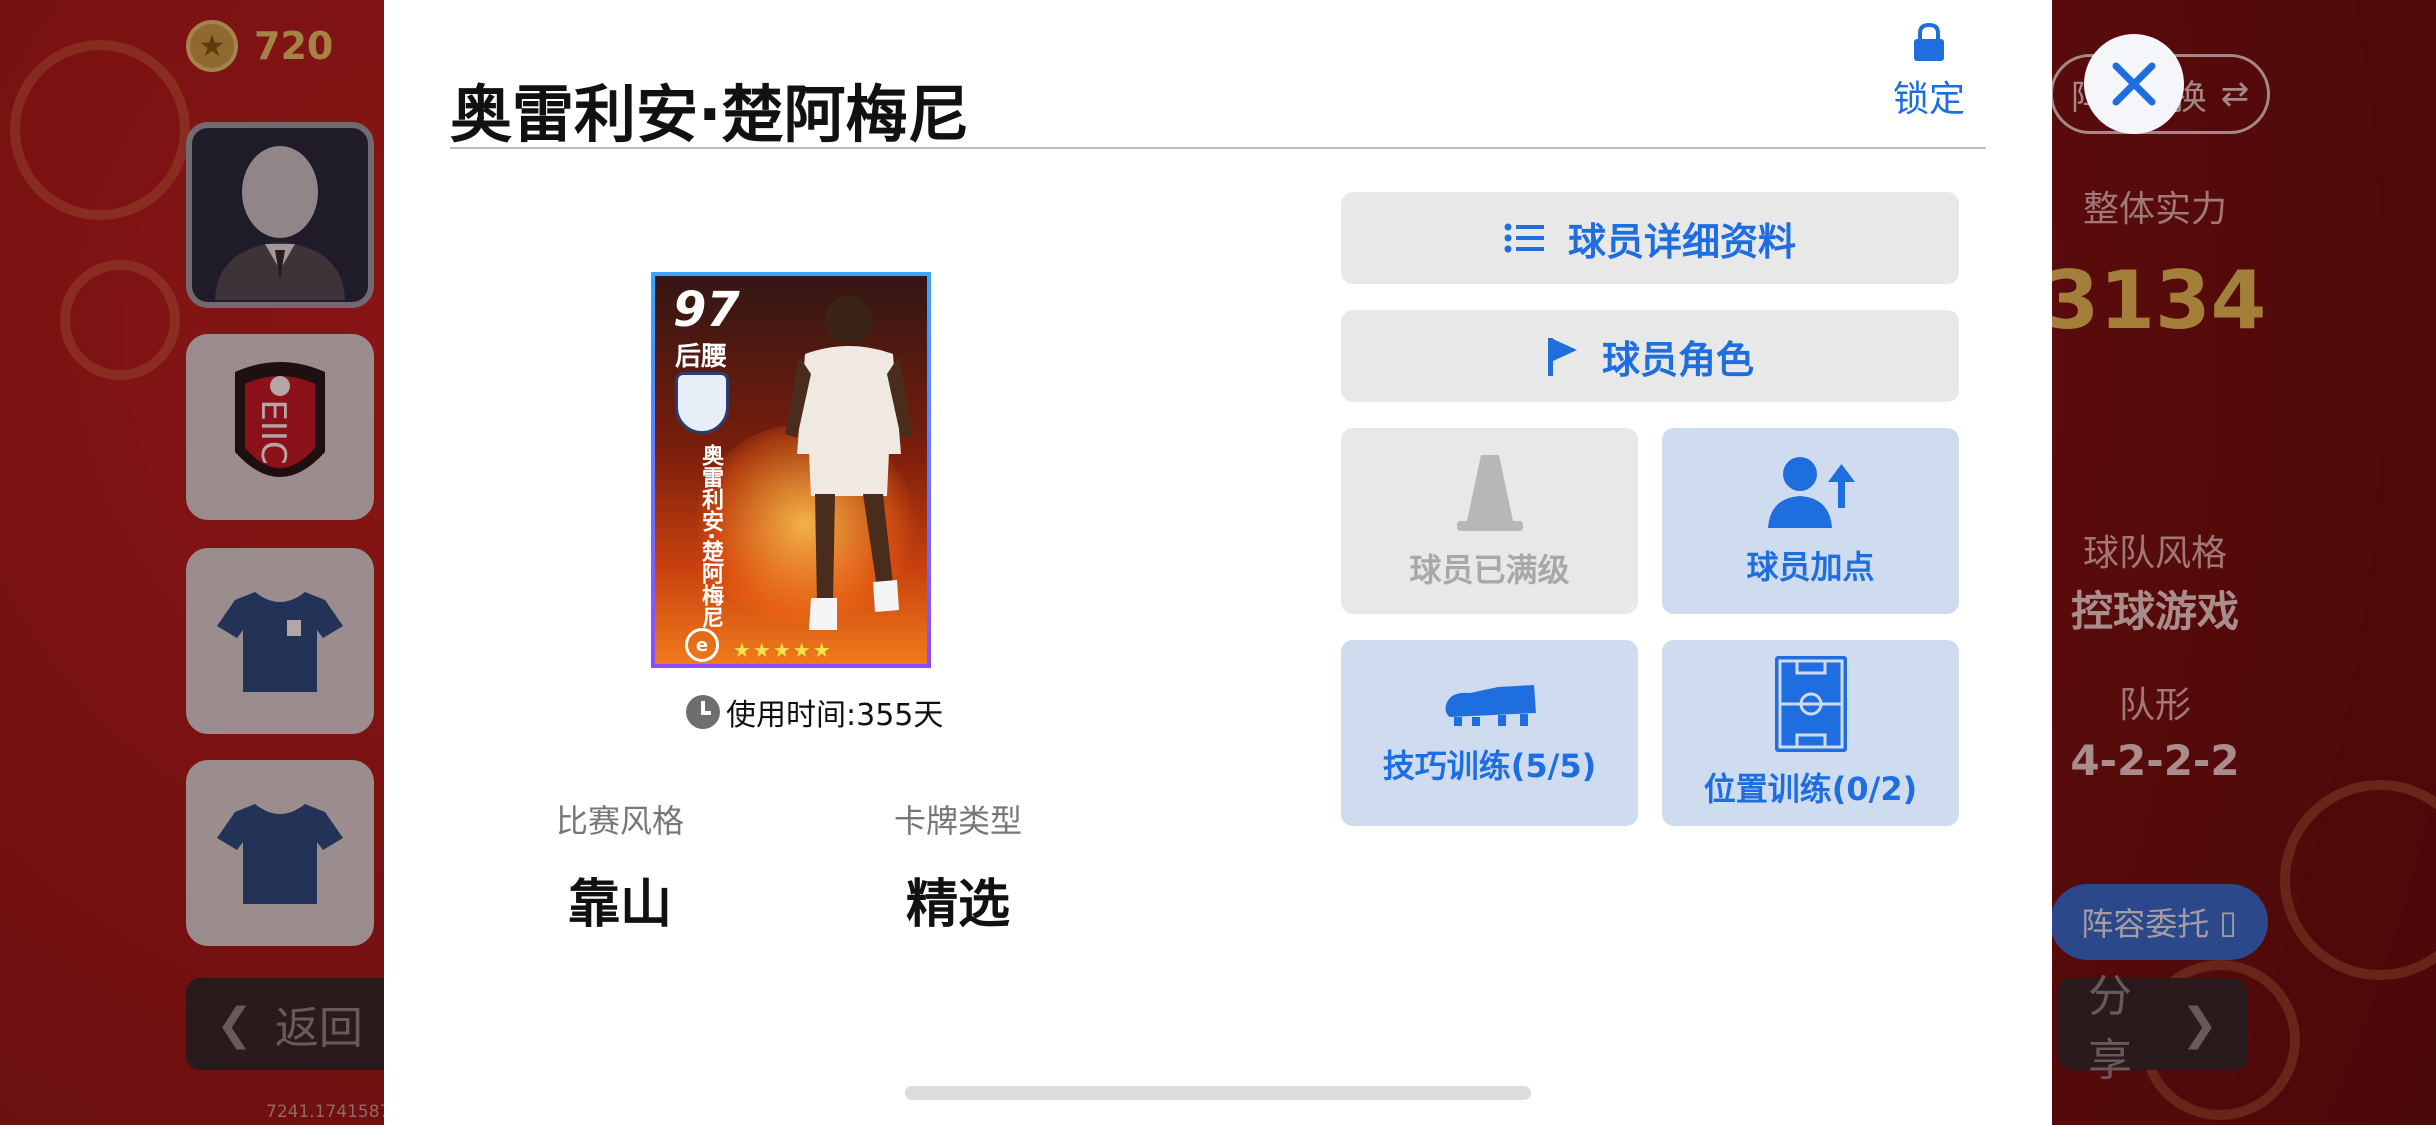 Image resolution: width=2436 pixels, height=1125 pixels. I want to click on player-maxed-label: 球员已满级, so click(1489, 570).